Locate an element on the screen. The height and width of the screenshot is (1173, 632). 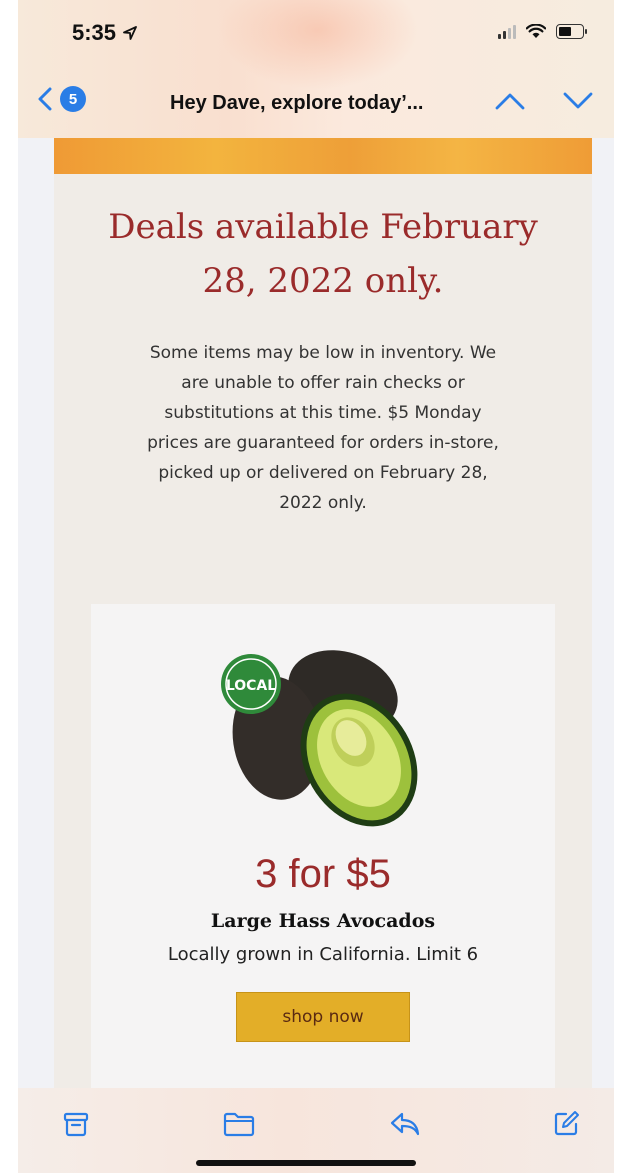
archive-button is located at coordinates (76, 1126).